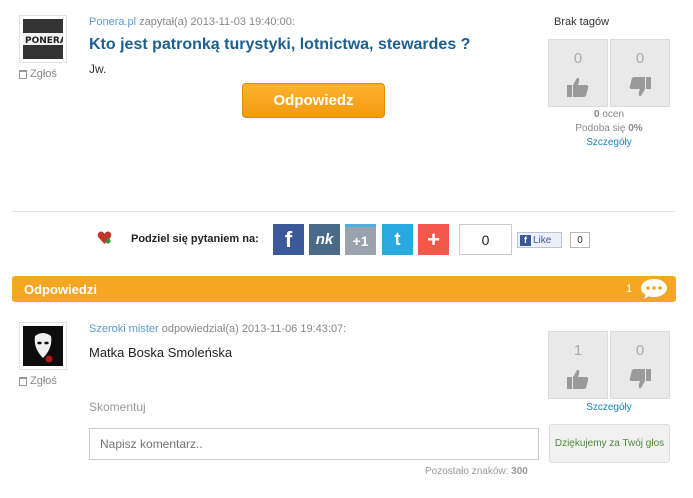  I want to click on thanks-vote-message: Dziękujemy za Twój głos, so click(609, 443).